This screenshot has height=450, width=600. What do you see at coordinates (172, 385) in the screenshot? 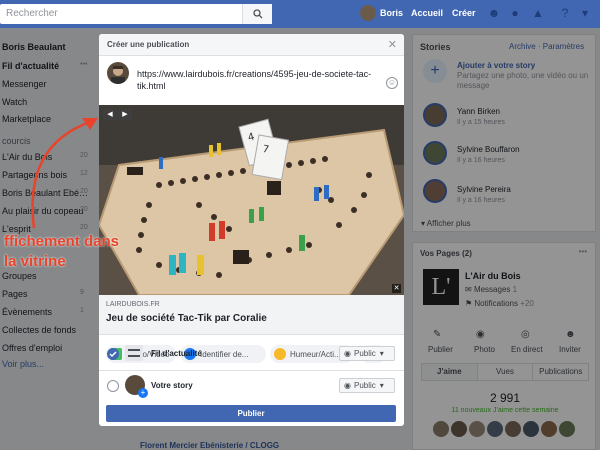
I see `story-label: Votre story` at bounding box center [172, 385].